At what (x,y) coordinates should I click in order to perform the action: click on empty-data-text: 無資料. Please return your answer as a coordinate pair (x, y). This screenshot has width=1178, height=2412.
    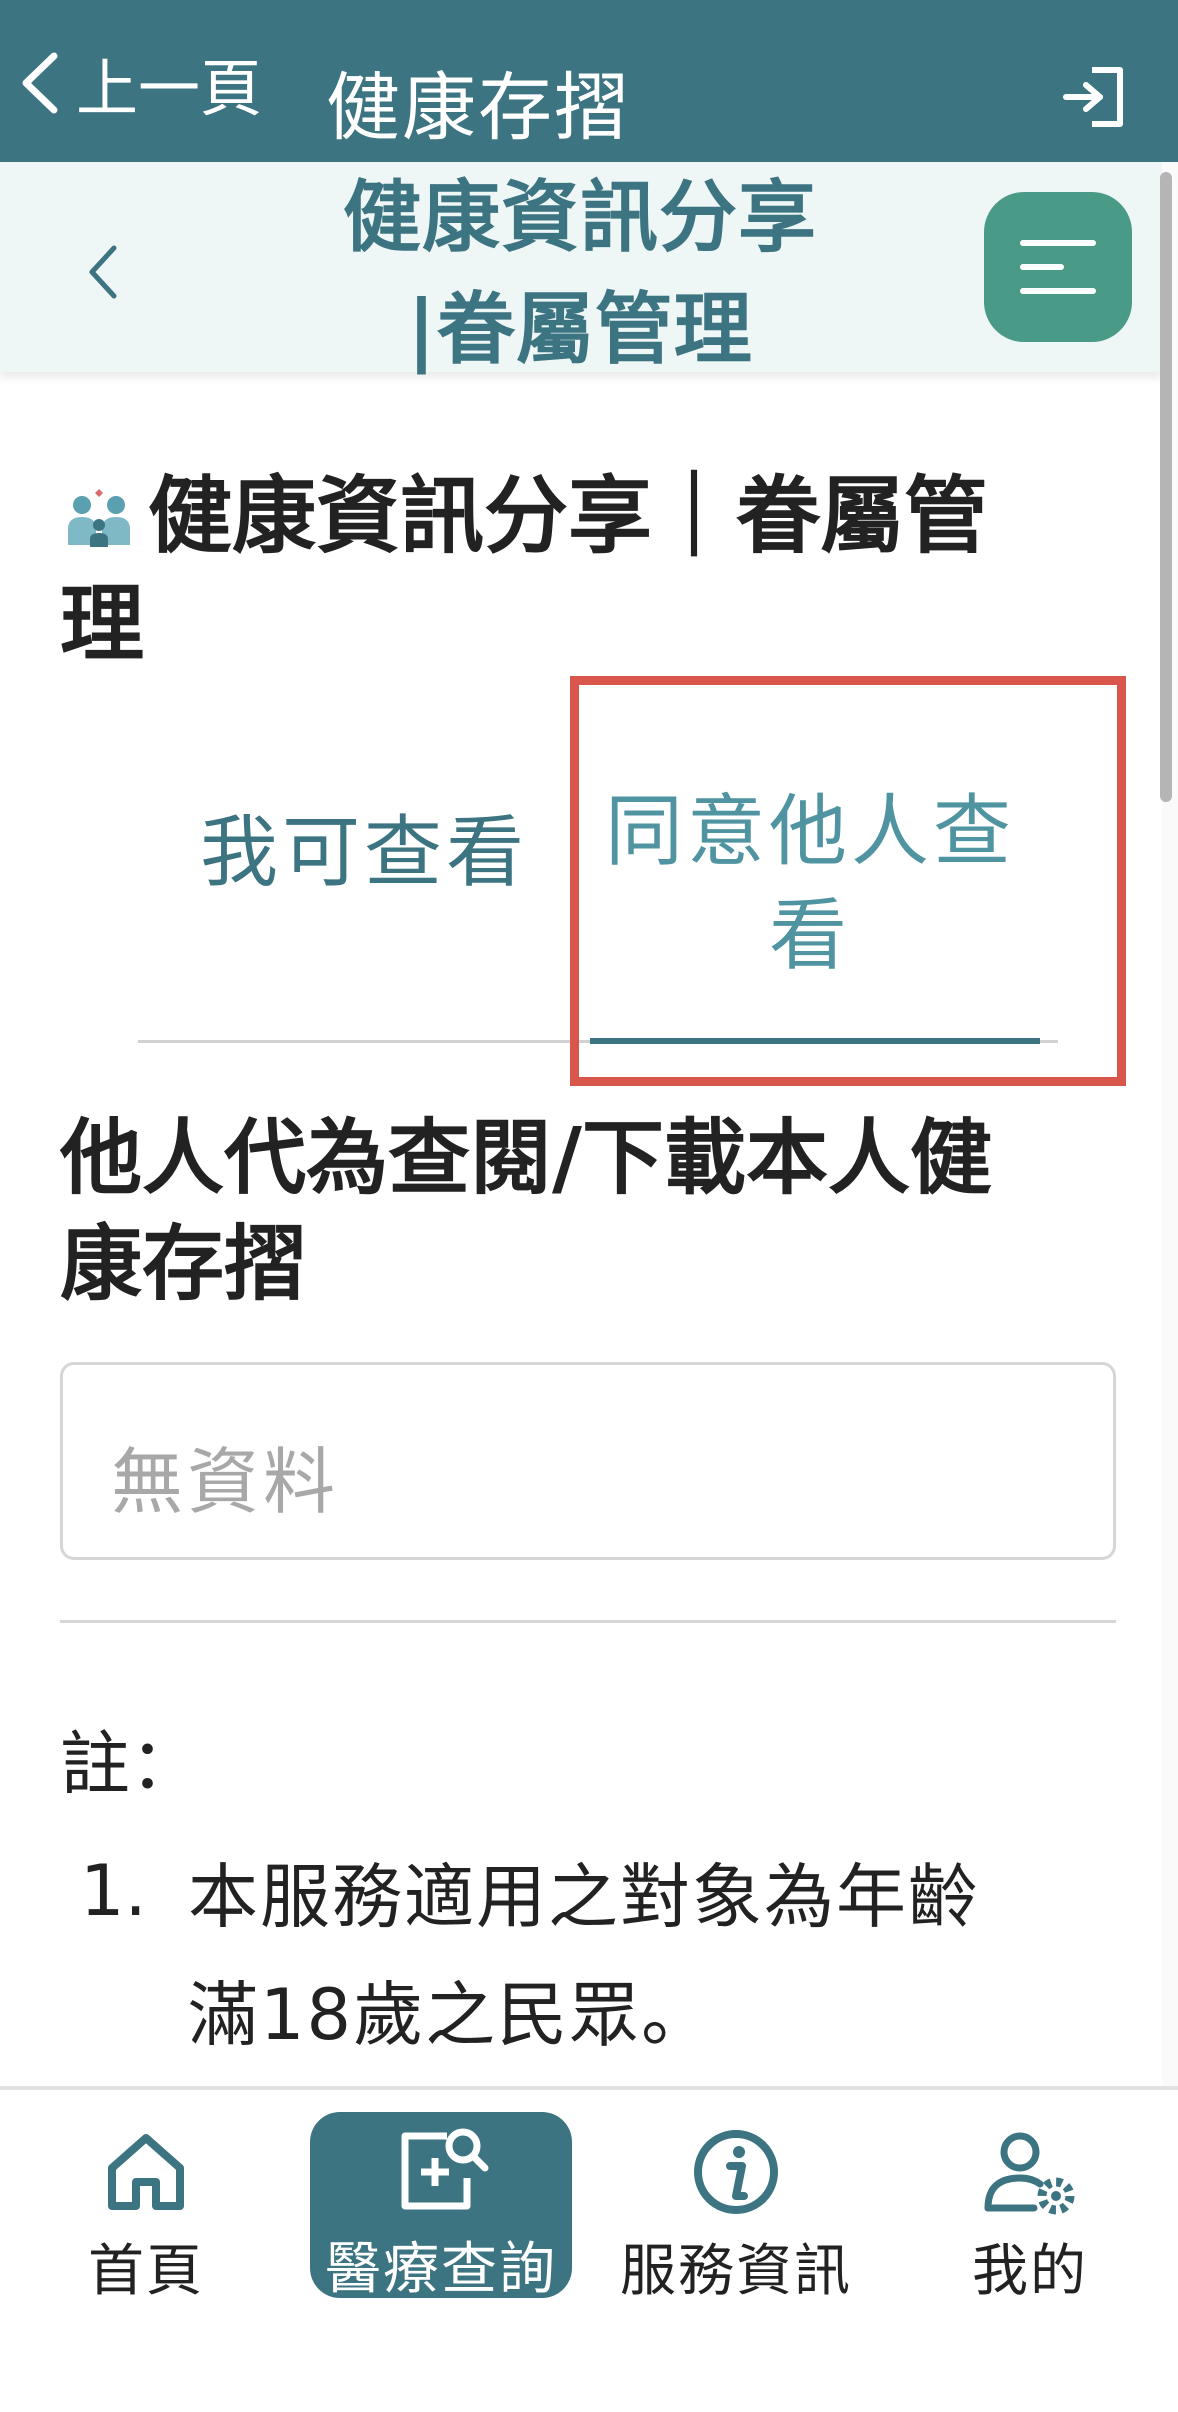
    Looking at the image, I should click on (225, 1482).